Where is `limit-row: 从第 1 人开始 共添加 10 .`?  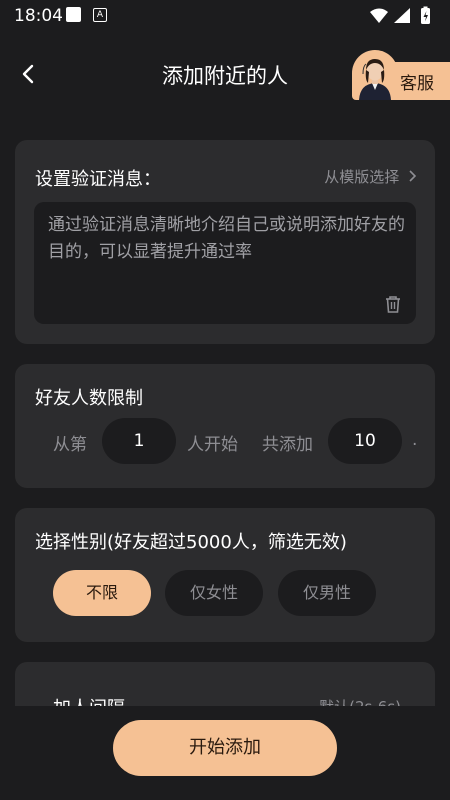 limit-row: 从第 1 人开始 共添加 10 . is located at coordinates (225, 441).